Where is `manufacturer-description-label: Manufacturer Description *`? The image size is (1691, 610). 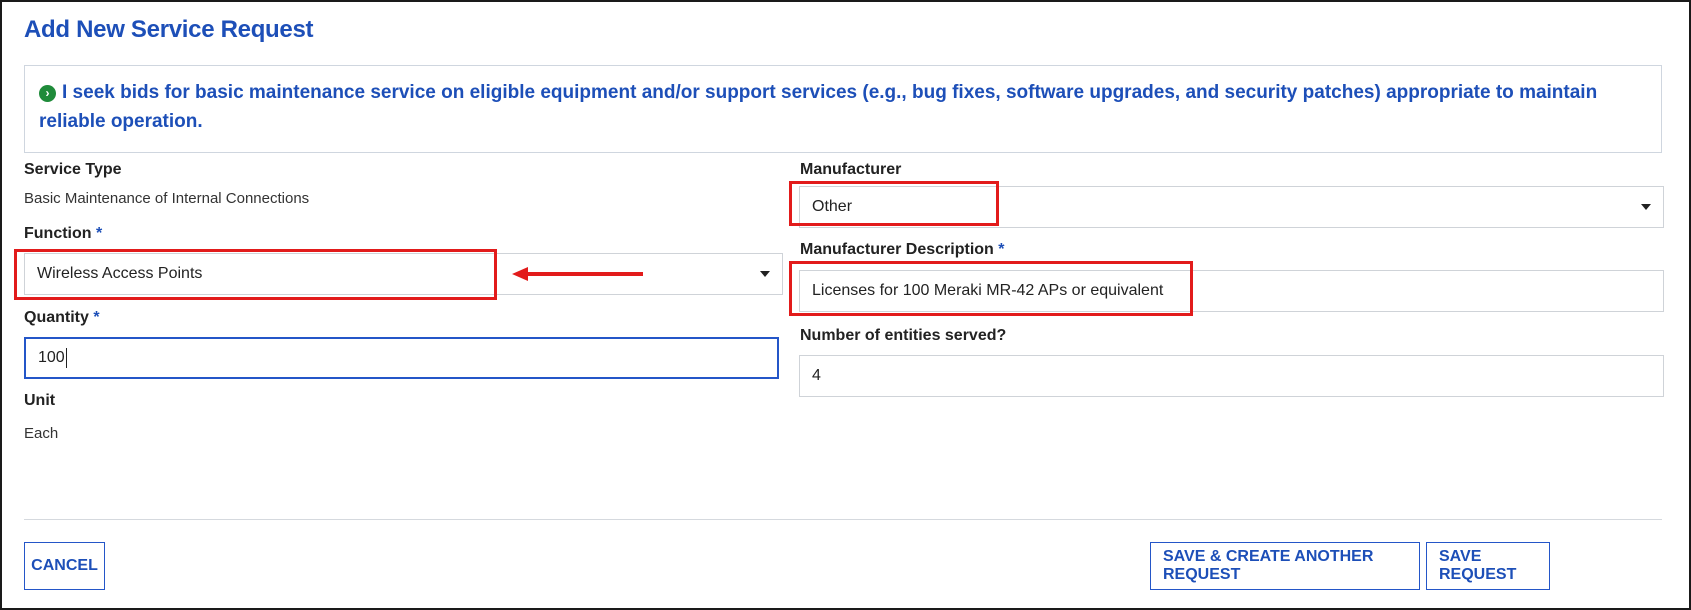 manufacturer-description-label: Manufacturer Description * is located at coordinates (902, 250).